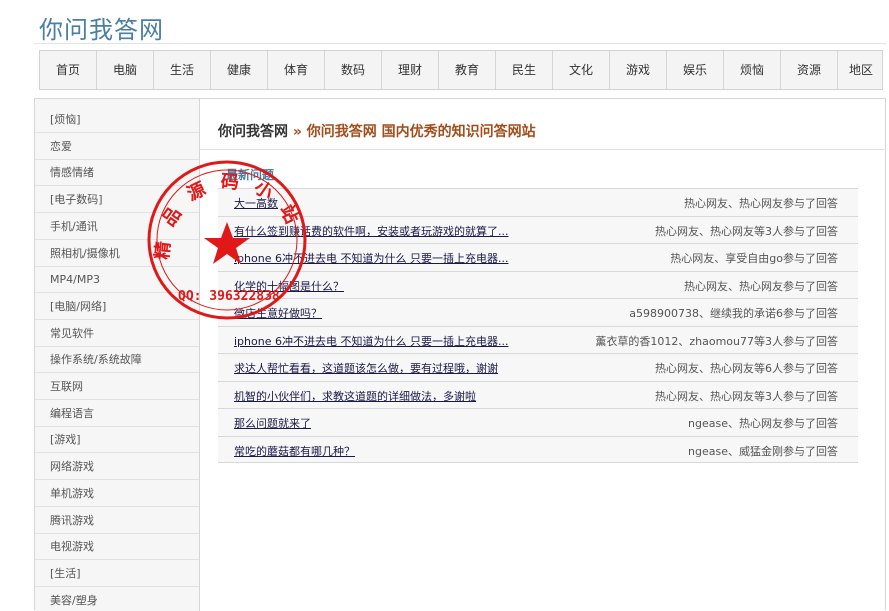 The width and height of the screenshot is (889, 611). Describe the element at coordinates (809, 70) in the screenshot. I see `nav-item: 资源` at that location.